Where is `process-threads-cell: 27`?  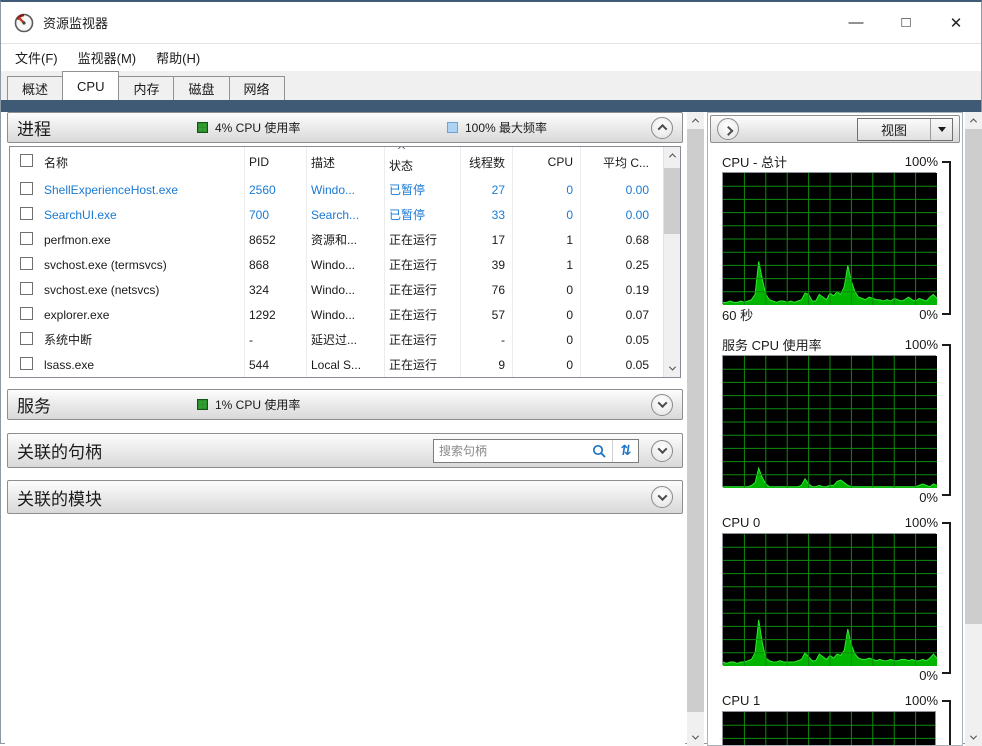
process-threads-cell: 27 is located at coordinates (487, 189).